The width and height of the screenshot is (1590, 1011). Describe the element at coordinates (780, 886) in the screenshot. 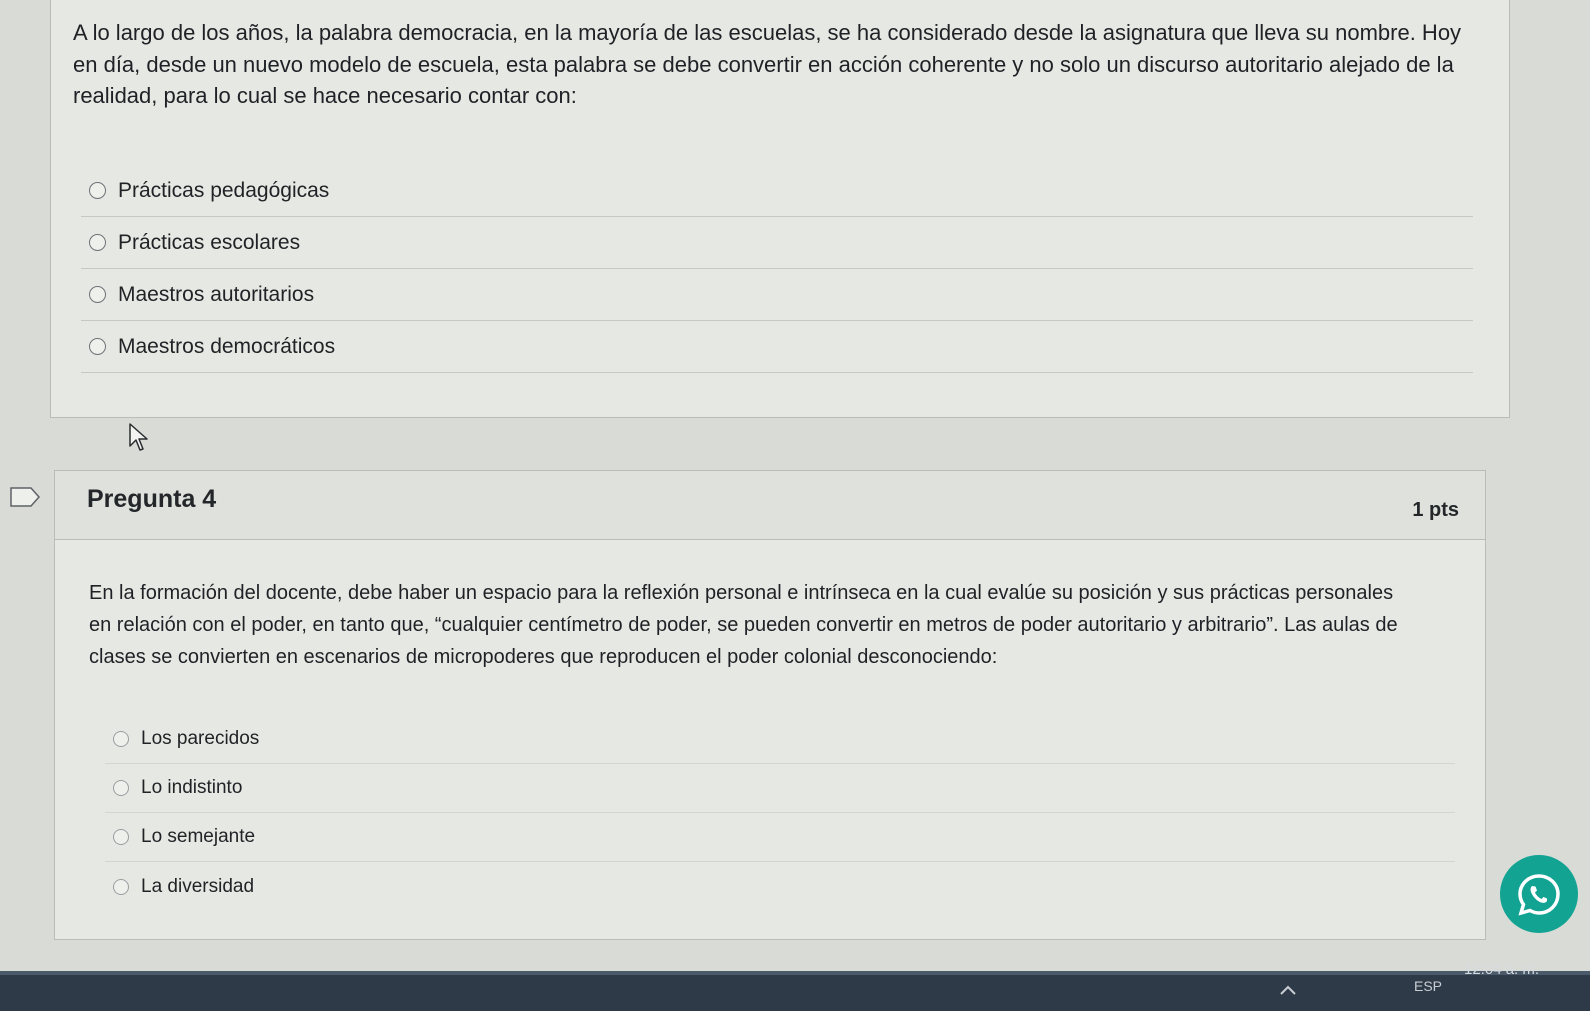

I see `answer-option: La diversidad` at that location.